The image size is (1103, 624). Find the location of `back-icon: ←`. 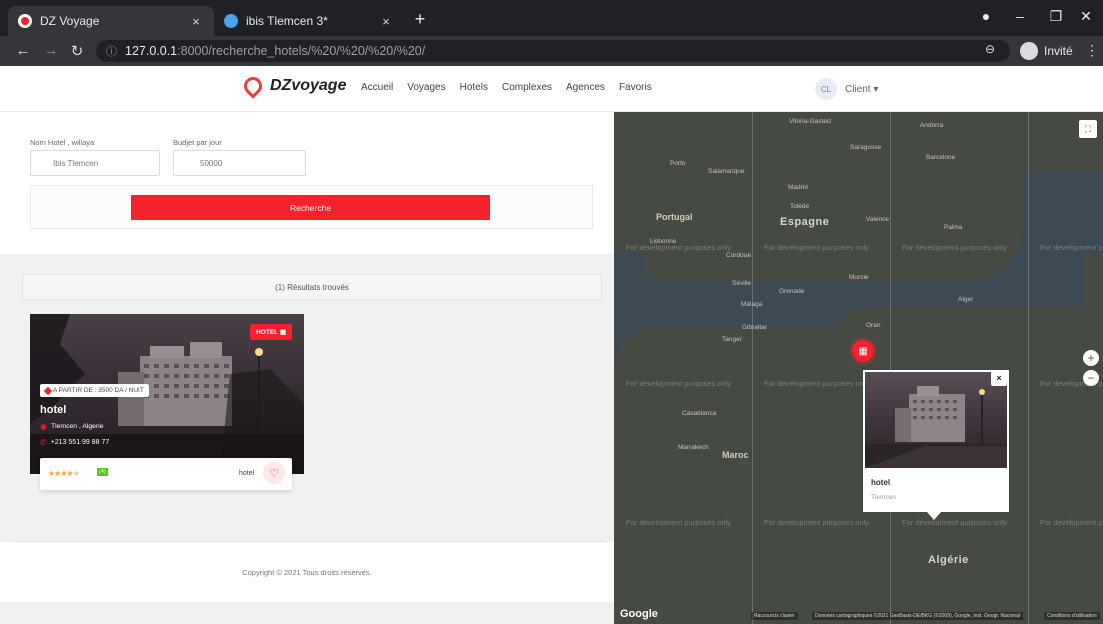

back-icon: ← is located at coordinates (23, 50).